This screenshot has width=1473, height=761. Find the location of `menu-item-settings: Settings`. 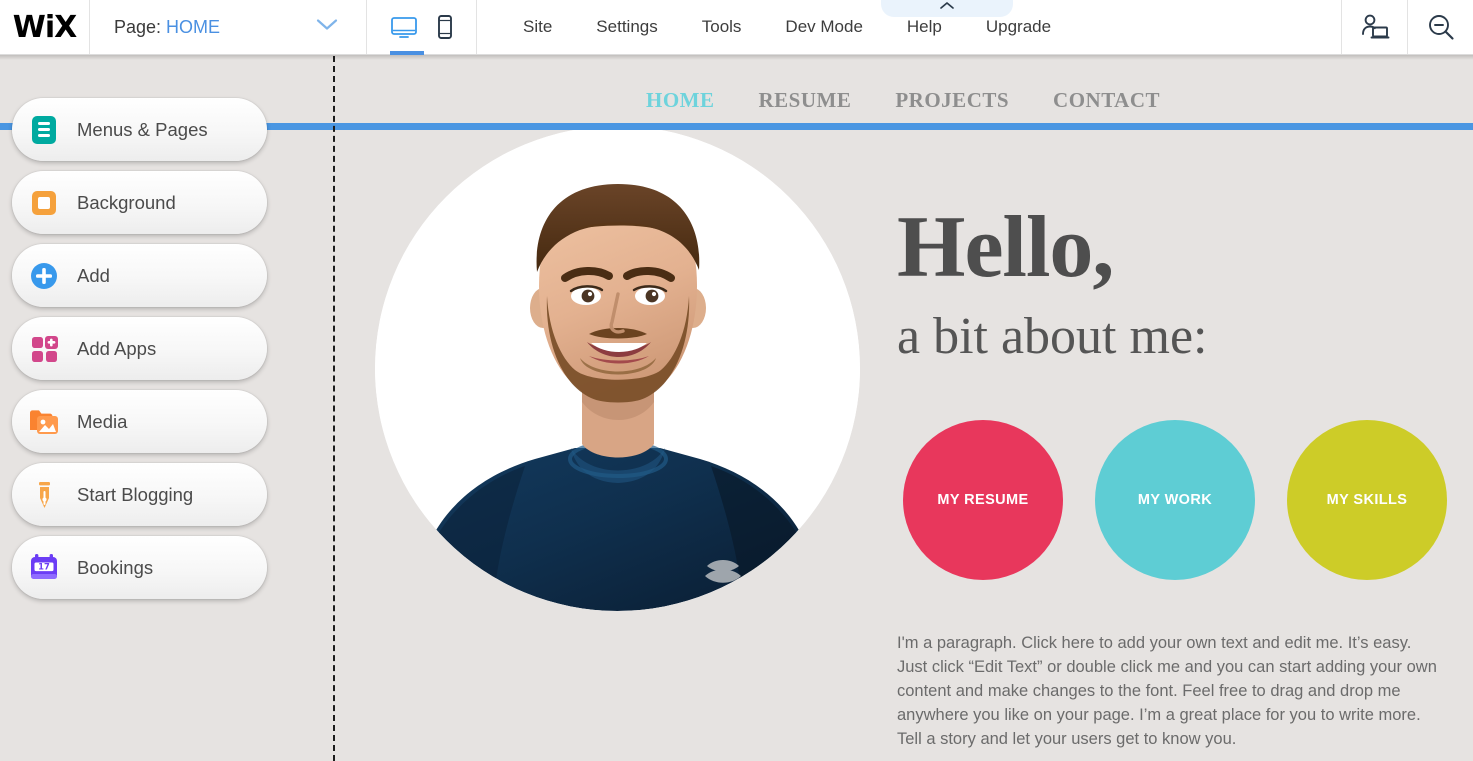

menu-item-settings: Settings is located at coordinates (626, 27).